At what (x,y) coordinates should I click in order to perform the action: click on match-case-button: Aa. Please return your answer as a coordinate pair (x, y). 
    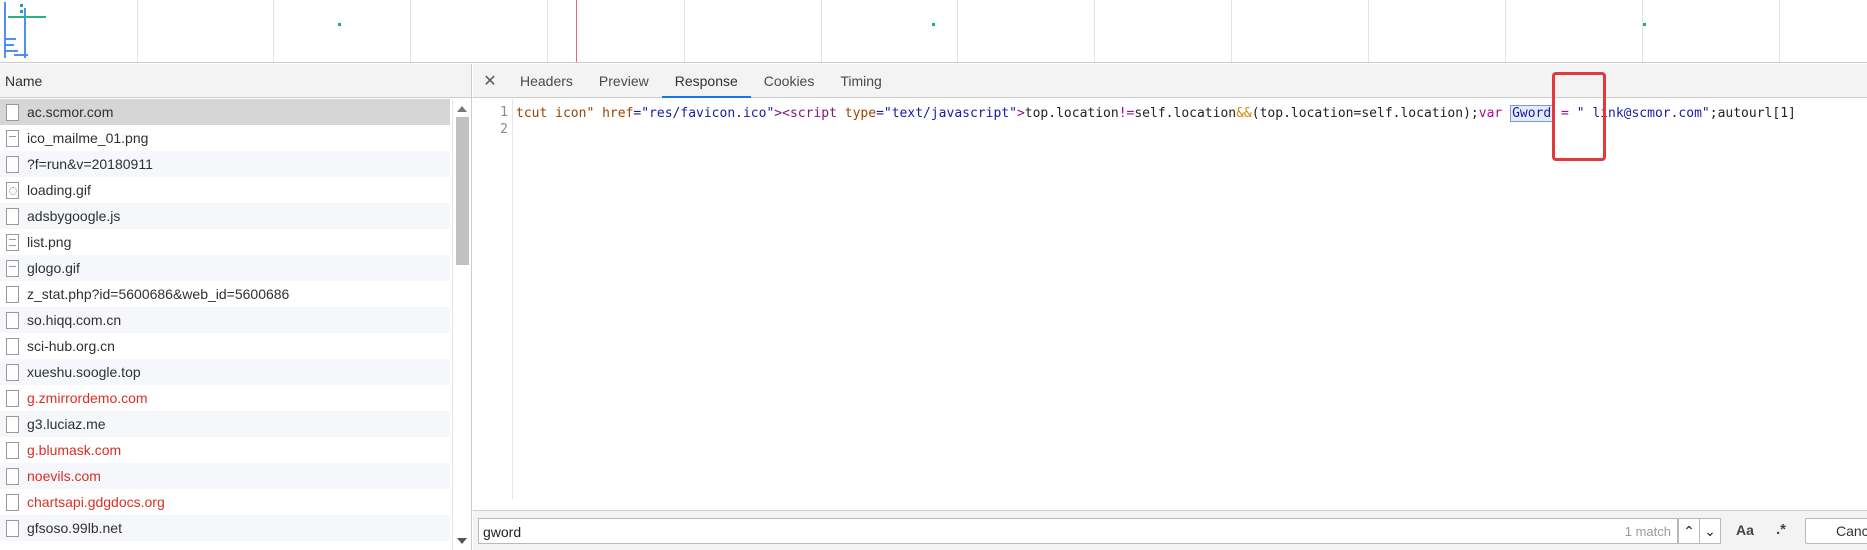
    Looking at the image, I should click on (1745, 530).